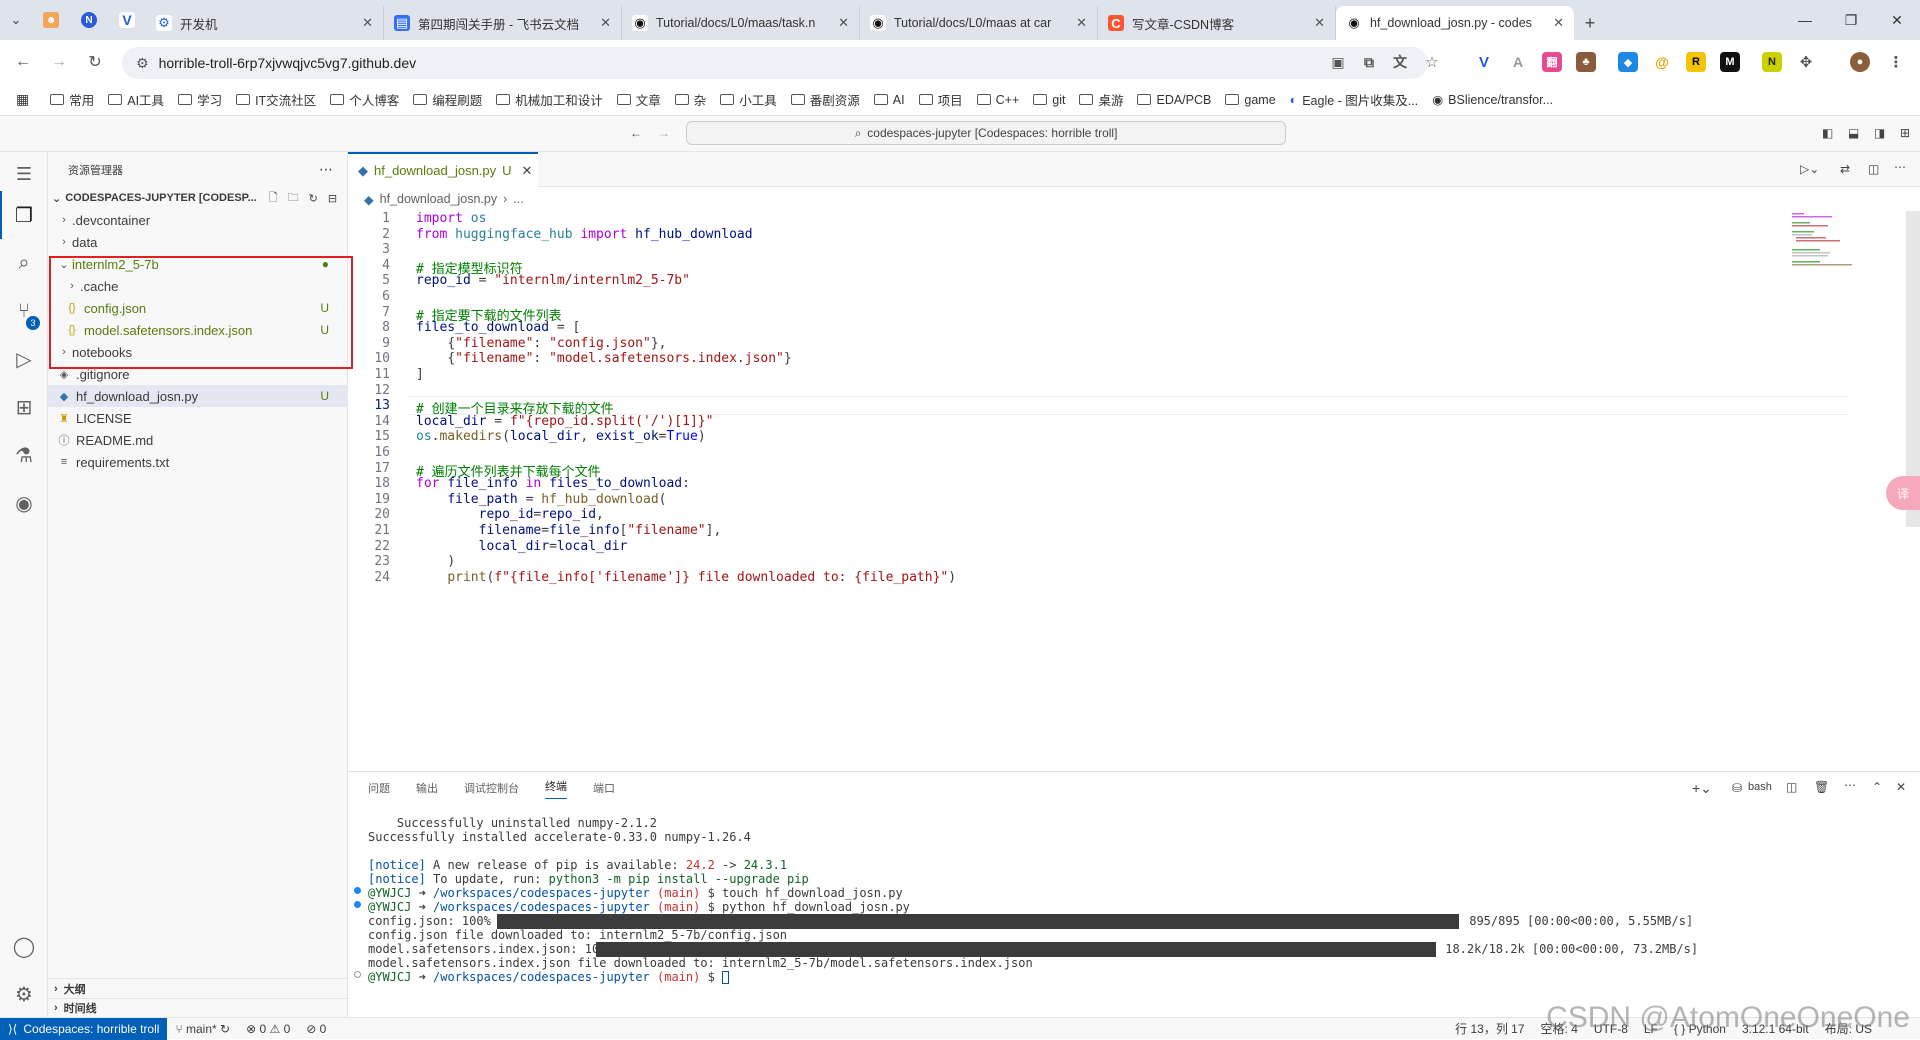  I want to click on minimap, so click(1840, 239).